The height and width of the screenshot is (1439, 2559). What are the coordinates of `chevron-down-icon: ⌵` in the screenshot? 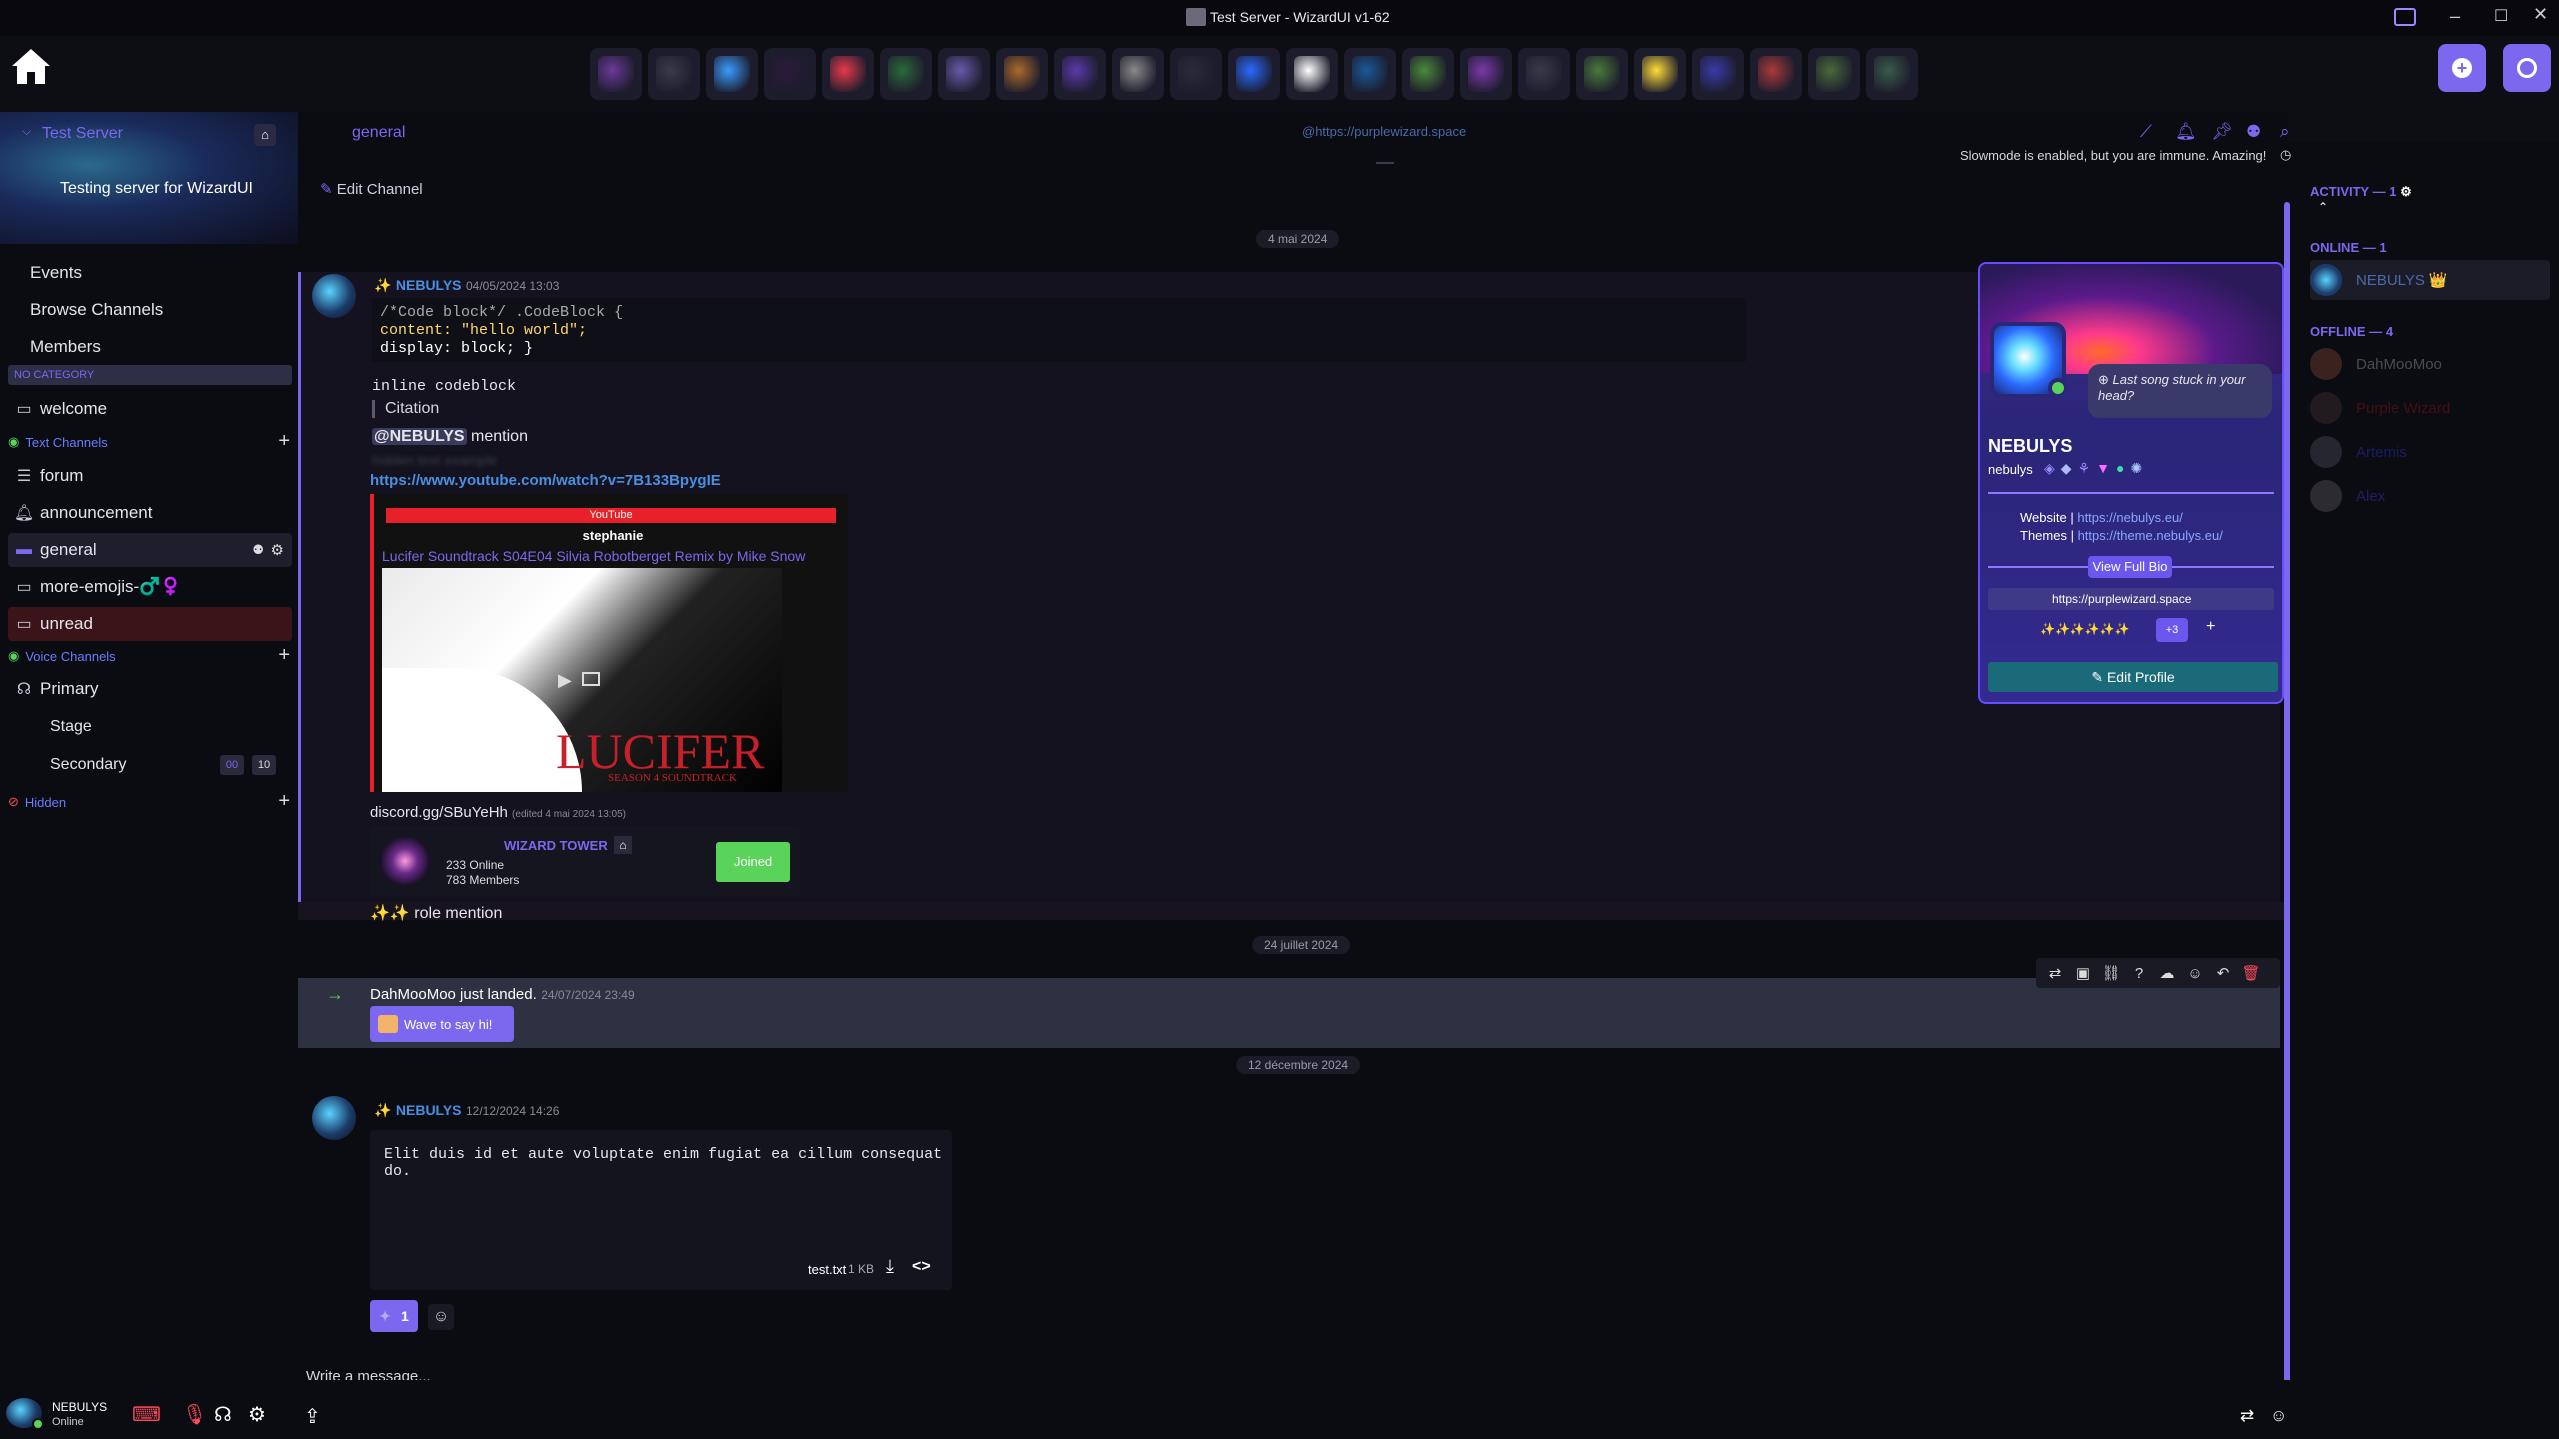 It's located at (26, 131).